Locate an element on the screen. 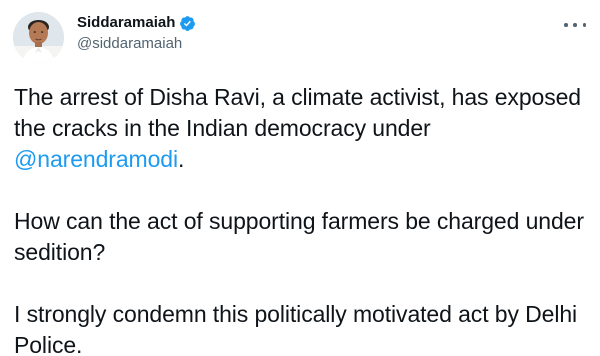  tweet-text-segment: . is located at coordinates (181, 159).